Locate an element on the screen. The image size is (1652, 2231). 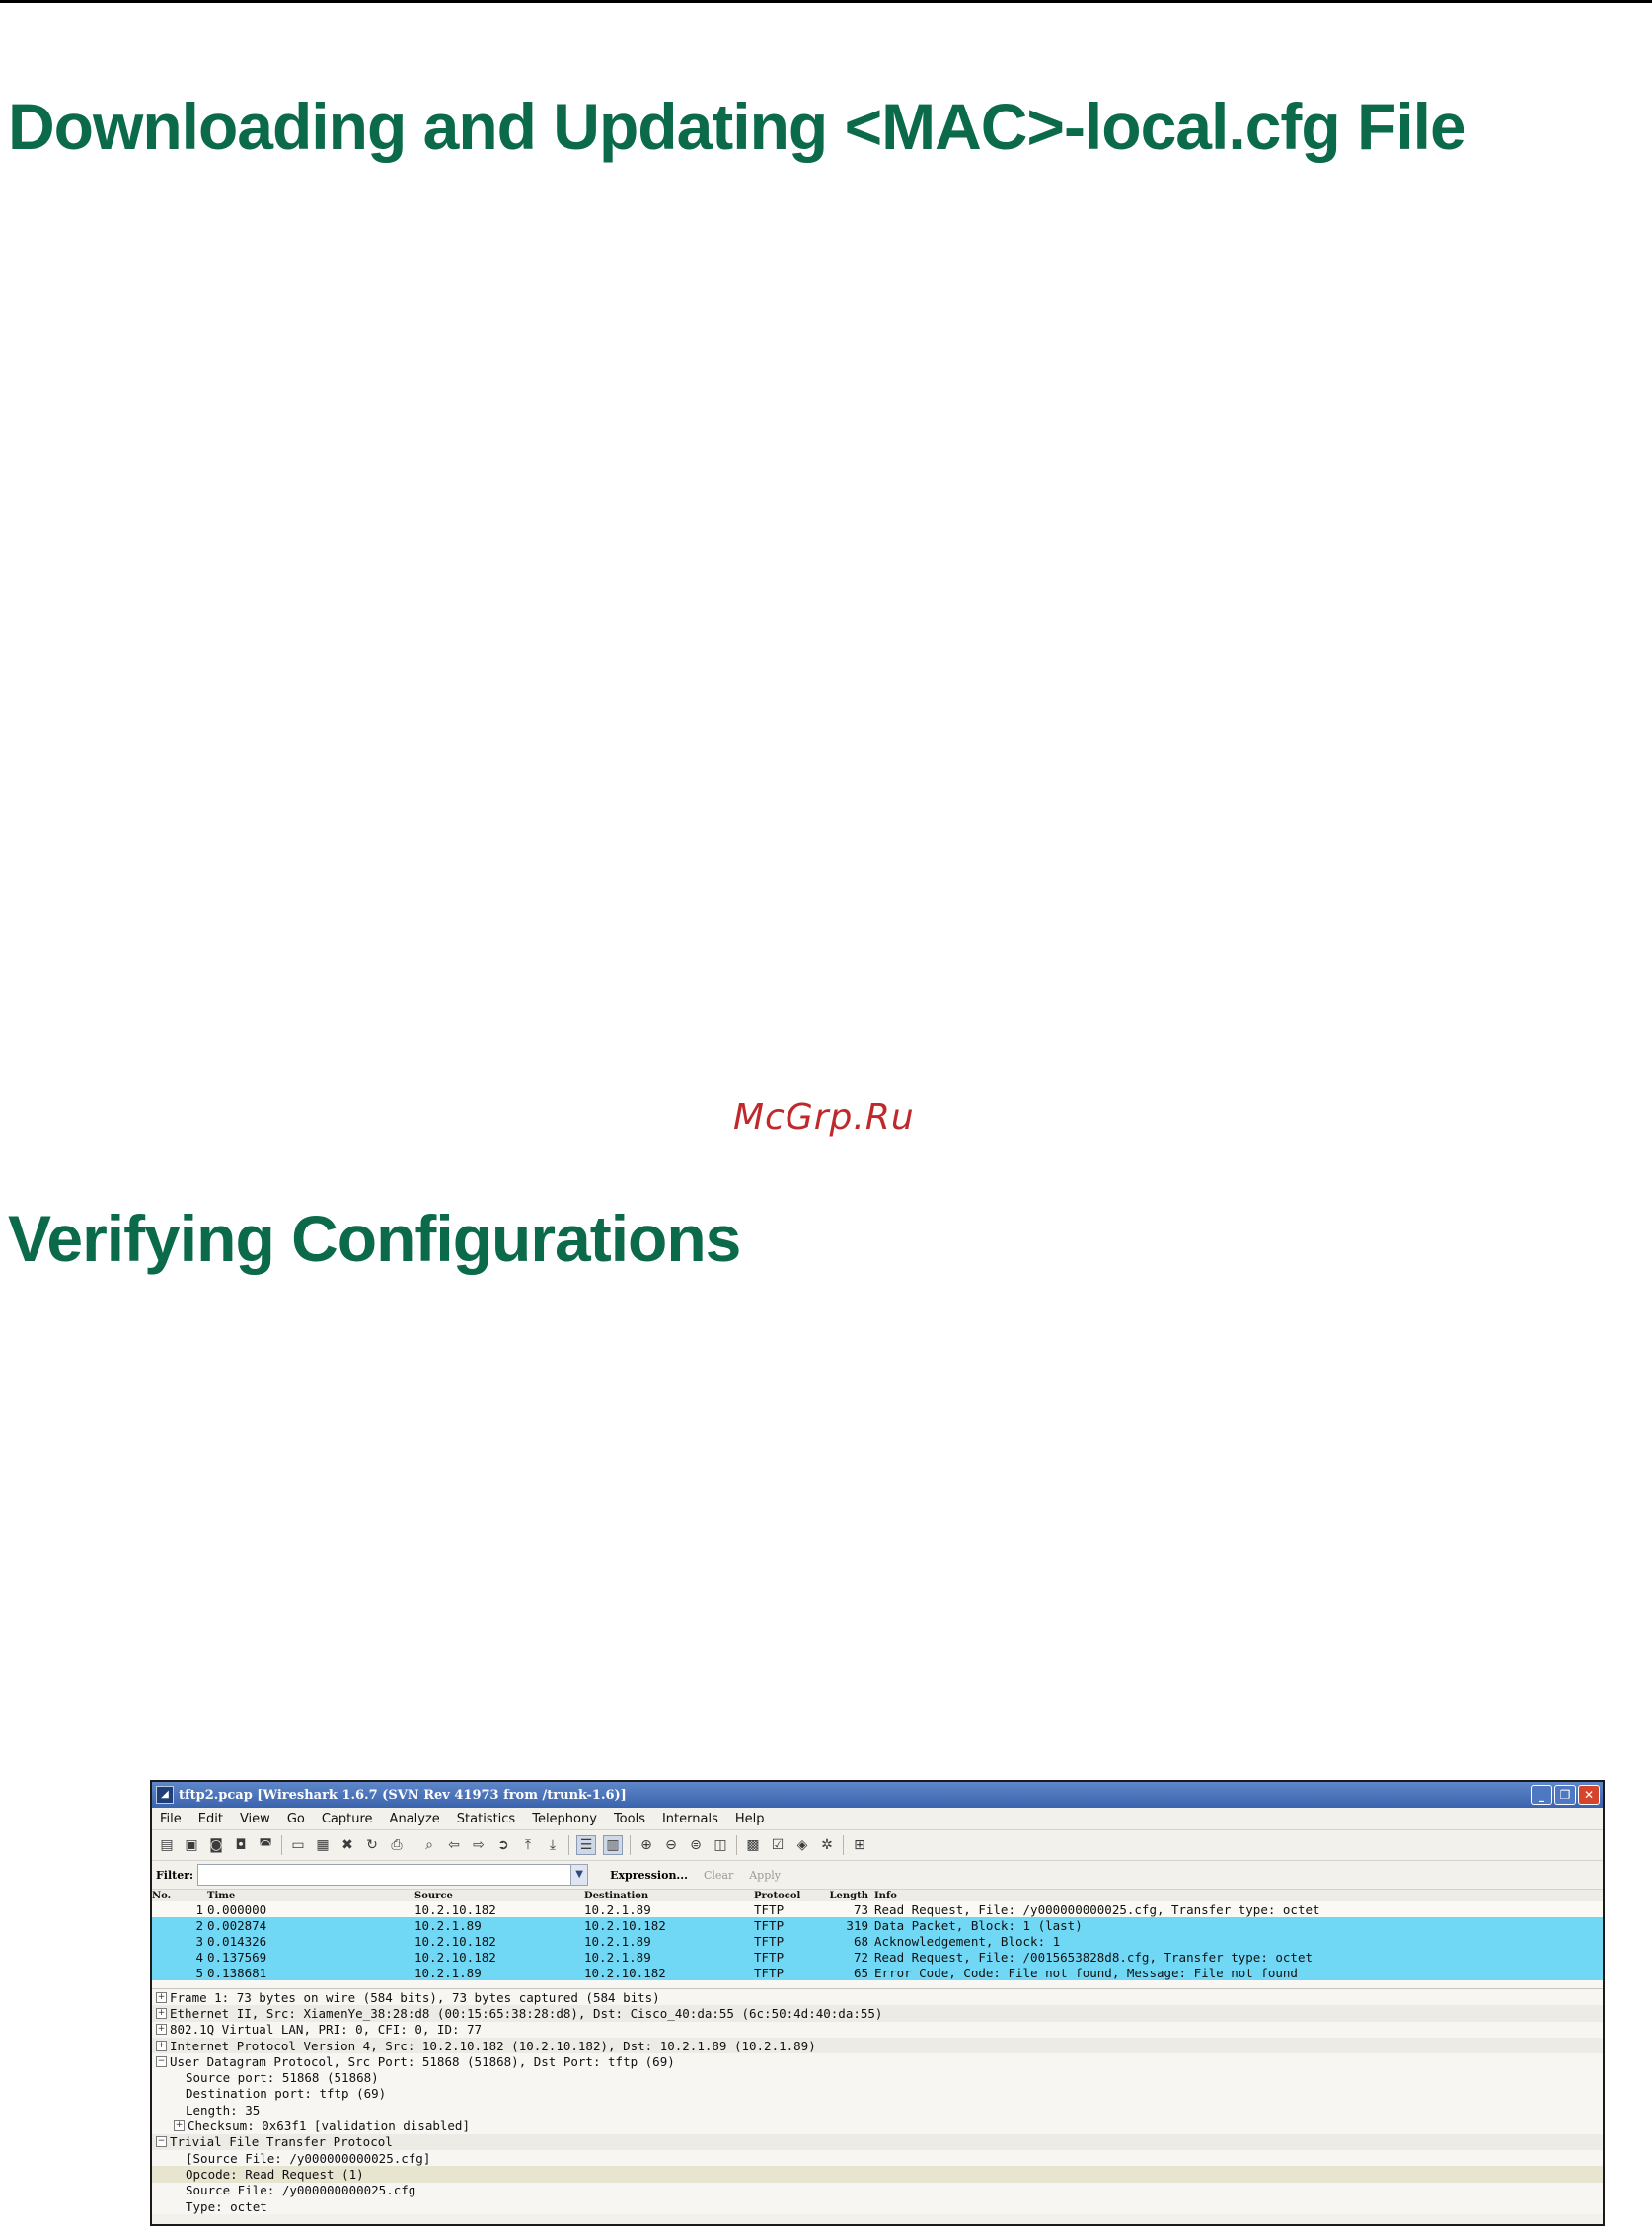
tree-item-destination-port: Destination port: tftp (69) is located at coordinates (877, 2094).